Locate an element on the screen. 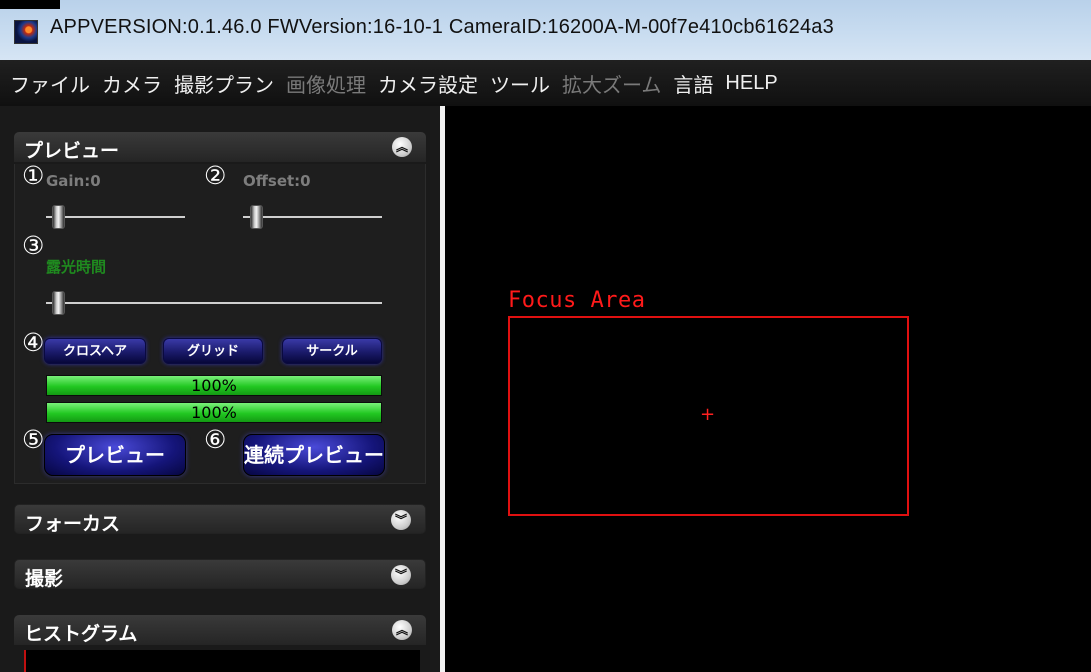 Image resolution: width=1091 pixels, height=672 pixels. histogram-section-title: ヒストグラム is located at coordinates (81, 634).